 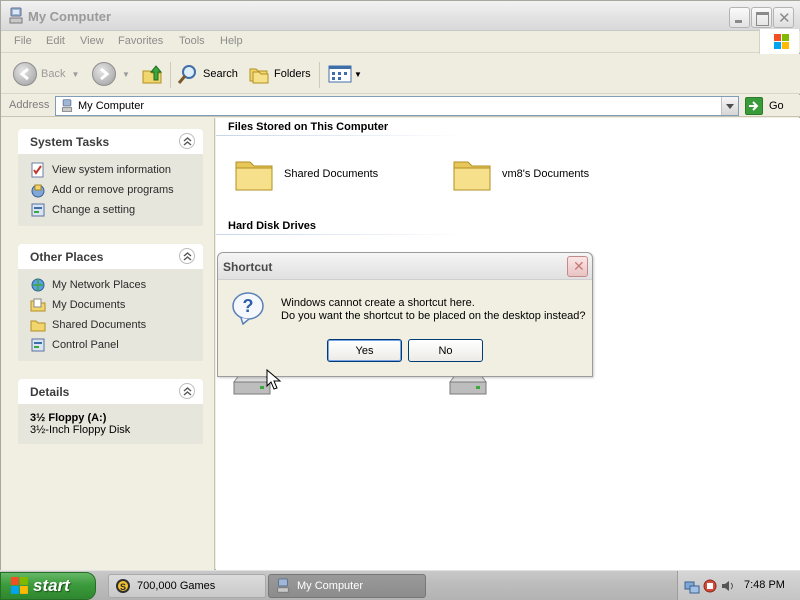 I want to click on menu-edit: Edit, so click(x=55, y=41).